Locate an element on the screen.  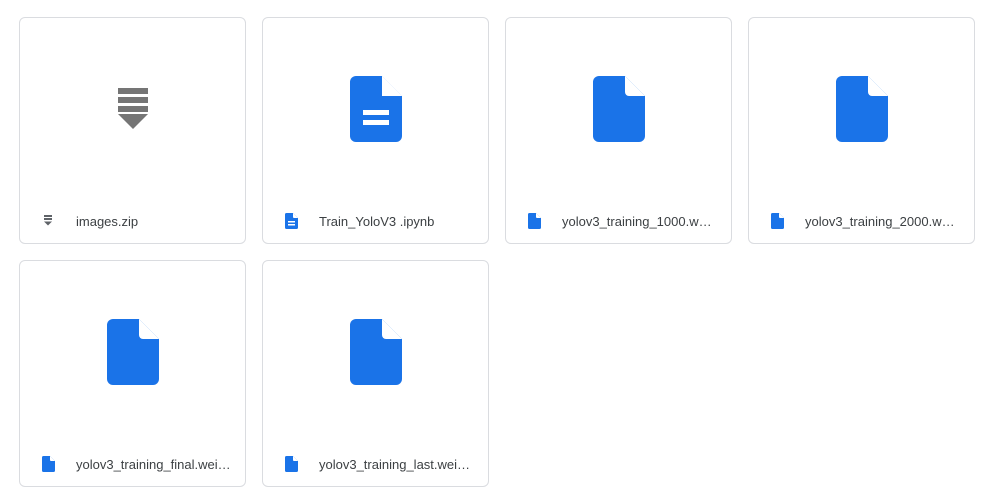
file-card-yolov3-training-1000: yolov3_training_1000.weights is located at coordinates (618, 130).